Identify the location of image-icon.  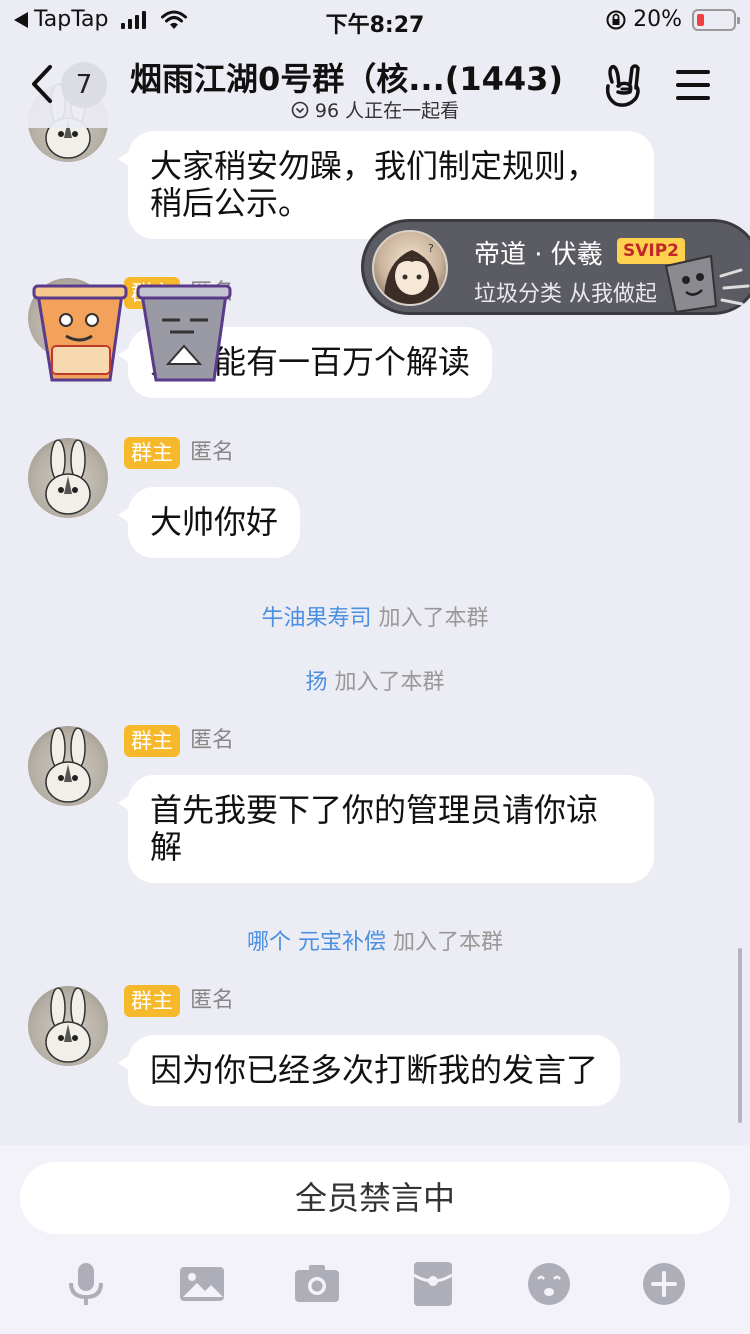
(202, 1284).